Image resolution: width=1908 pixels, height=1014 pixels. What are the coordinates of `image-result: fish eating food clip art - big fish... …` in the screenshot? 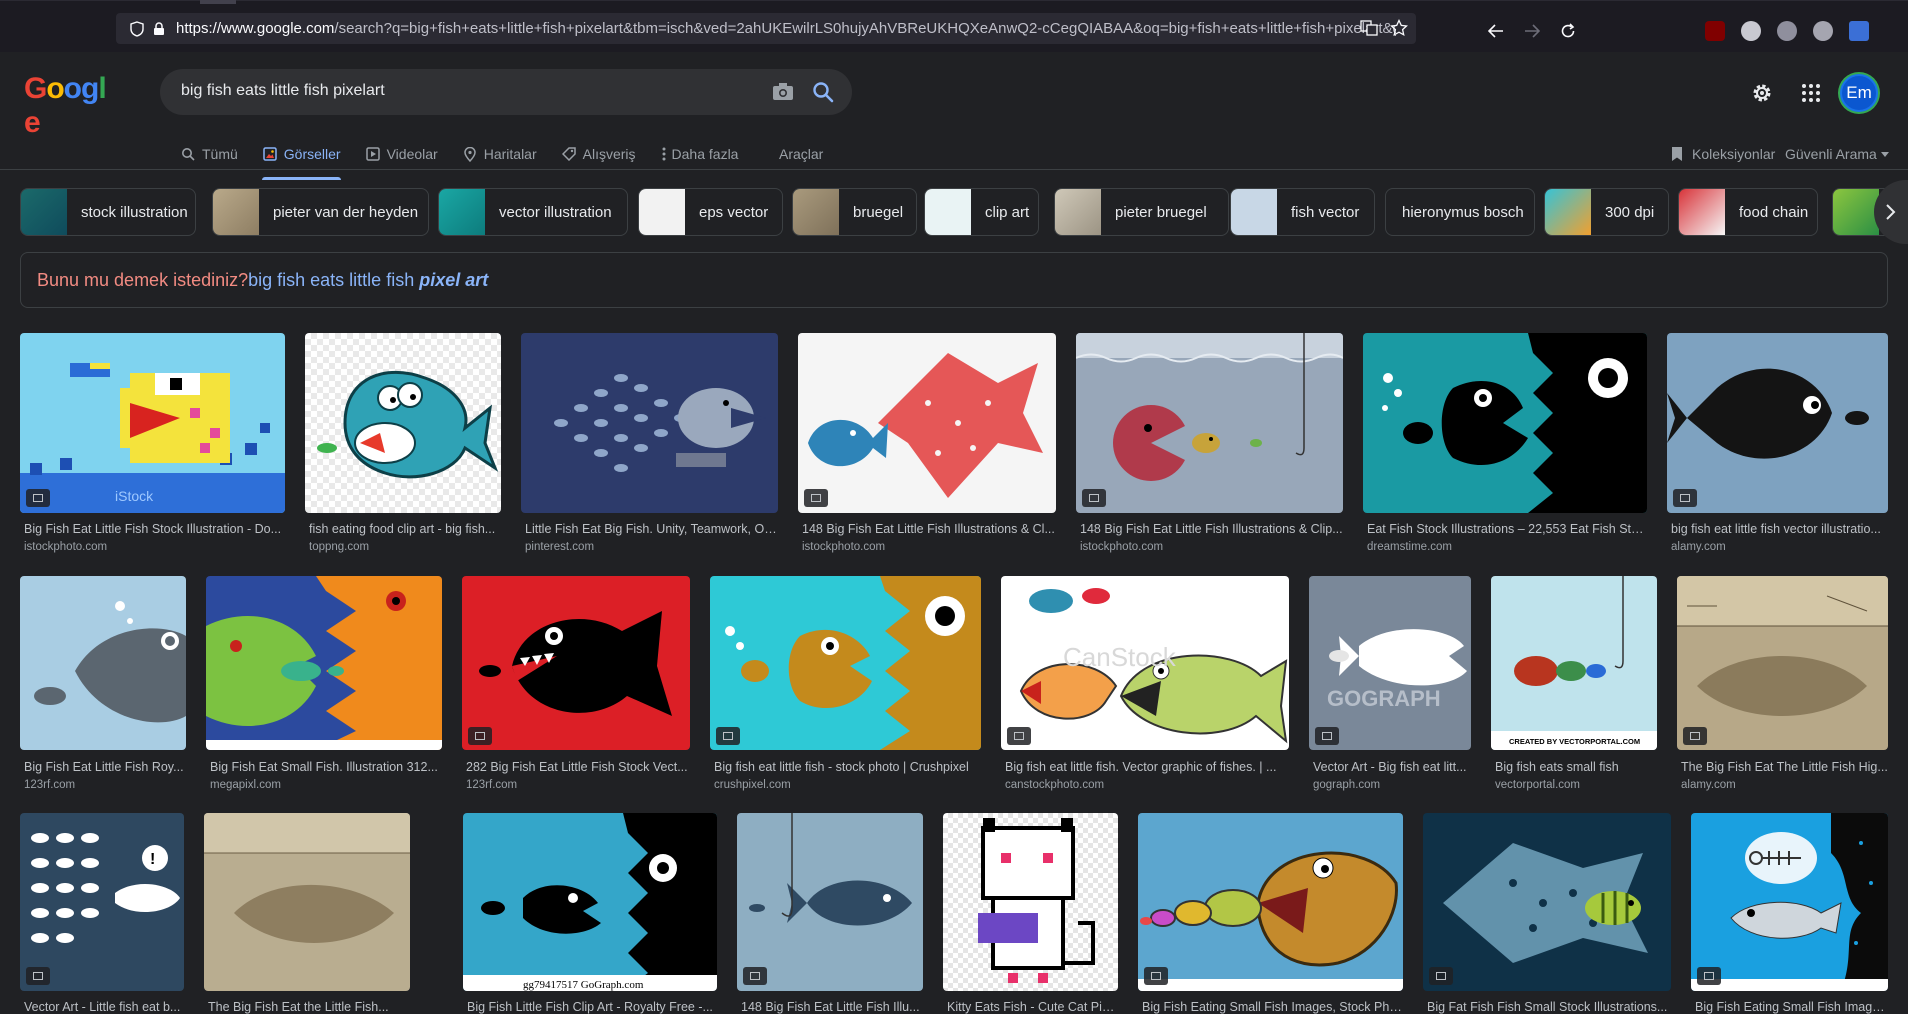 It's located at (403, 445).